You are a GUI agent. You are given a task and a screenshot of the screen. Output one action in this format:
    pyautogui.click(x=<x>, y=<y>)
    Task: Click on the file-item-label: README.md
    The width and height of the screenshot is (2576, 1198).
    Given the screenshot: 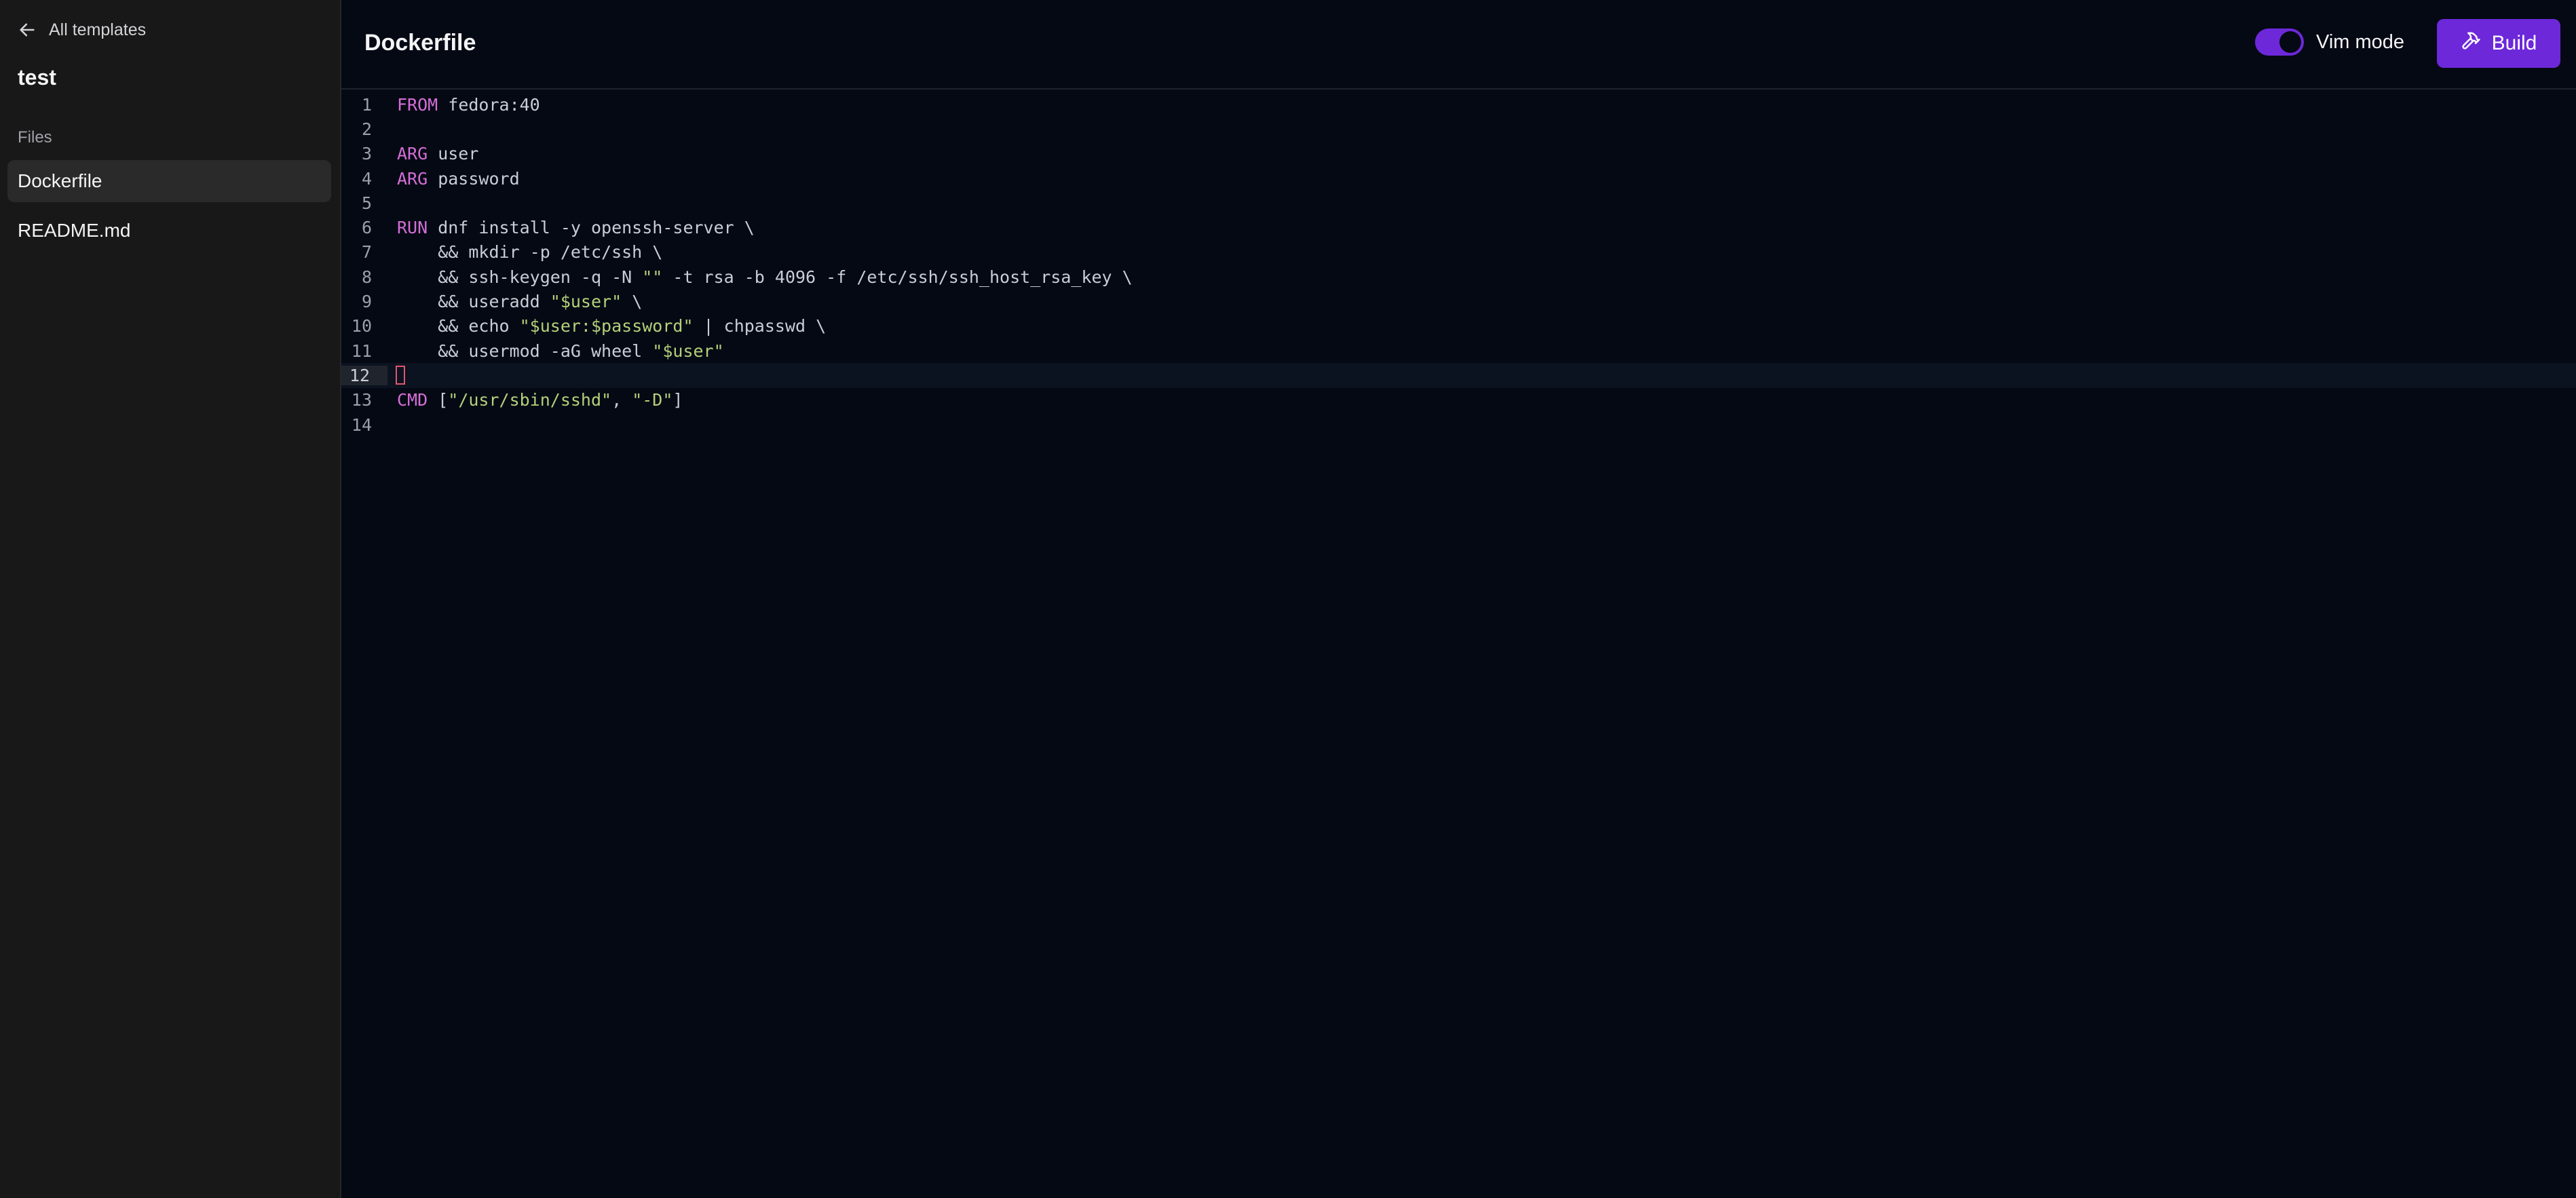 What is the action you would take?
    pyautogui.click(x=74, y=231)
    